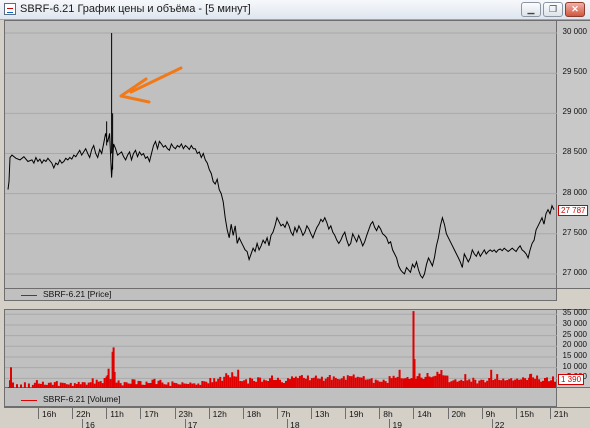 The width and height of the screenshot is (590, 428). Describe the element at coordinates (356, 414) in the screenshot. I see `time-label: 19h` at that location.